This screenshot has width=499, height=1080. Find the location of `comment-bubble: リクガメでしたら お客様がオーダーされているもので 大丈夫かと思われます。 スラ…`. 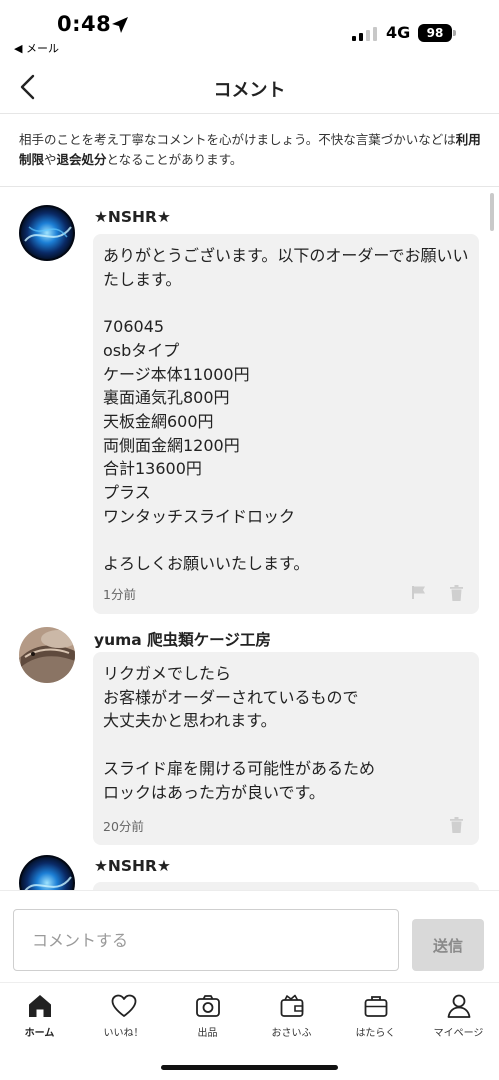

comment-bubble: リクガメでしたら お客様がオーダーされているもので 大丈夫かと思われます。 スラ… is located at coordinates (286, 748).